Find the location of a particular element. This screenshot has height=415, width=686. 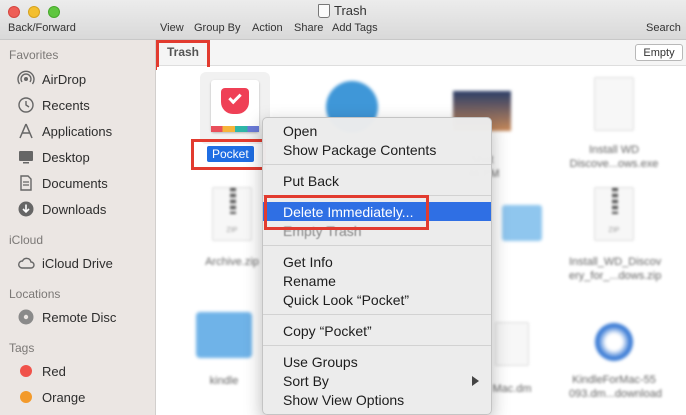

share-button: Share is located at coordinates (308, 28).